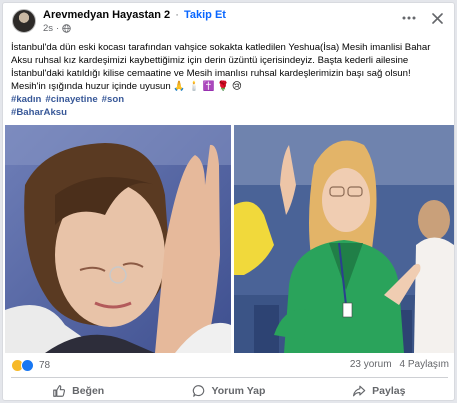 This screenshot has width=457, height=403. What do you see at coordinates (228, 20) in the screenshot?
I see `post-header: Arevmedyan Hayastan 2 · Takip Et 2s ·` at bounding box center [228, 20].